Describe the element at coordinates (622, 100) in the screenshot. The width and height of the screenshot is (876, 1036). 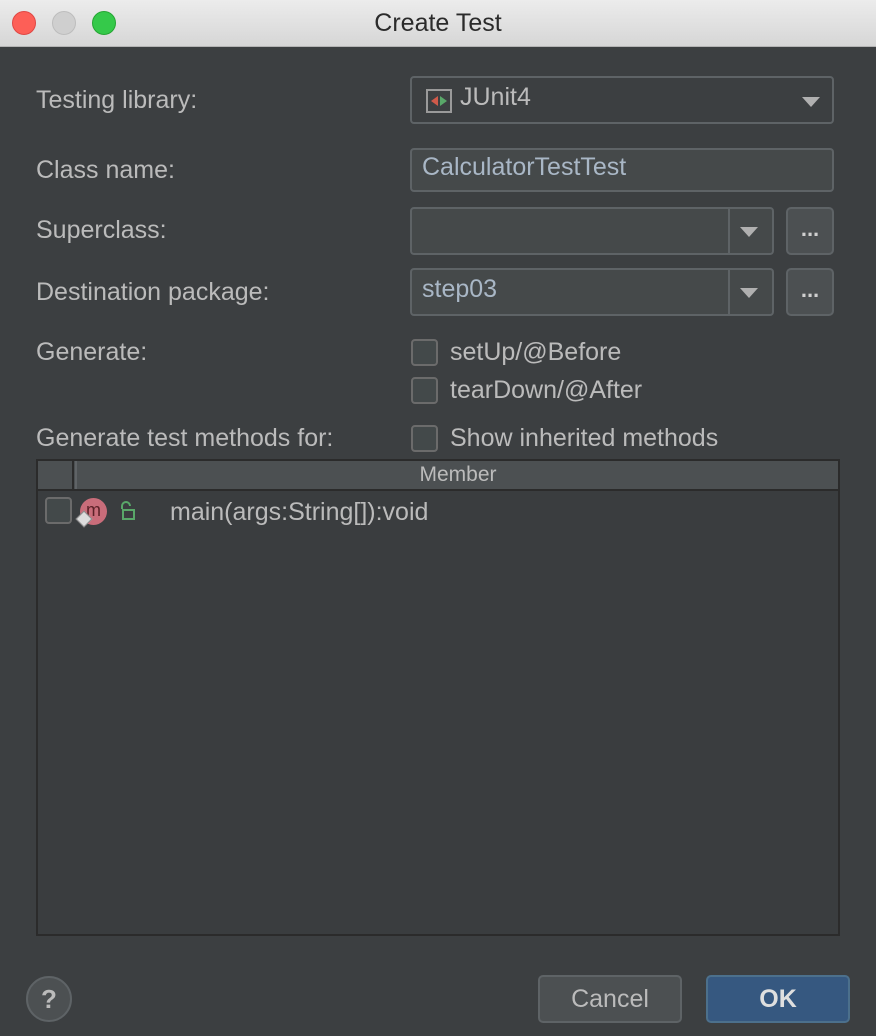
I see `testing-library-dropdown: JUnit4` at that location.